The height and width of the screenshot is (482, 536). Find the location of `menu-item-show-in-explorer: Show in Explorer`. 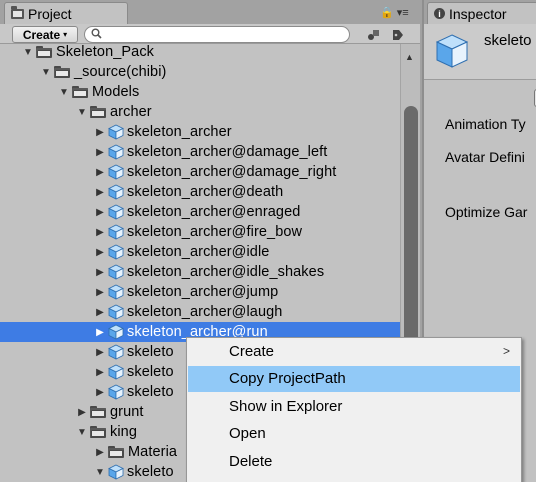

menu-item-show-in-explorer: Show in Explorer is located at coordinates (354, 406).